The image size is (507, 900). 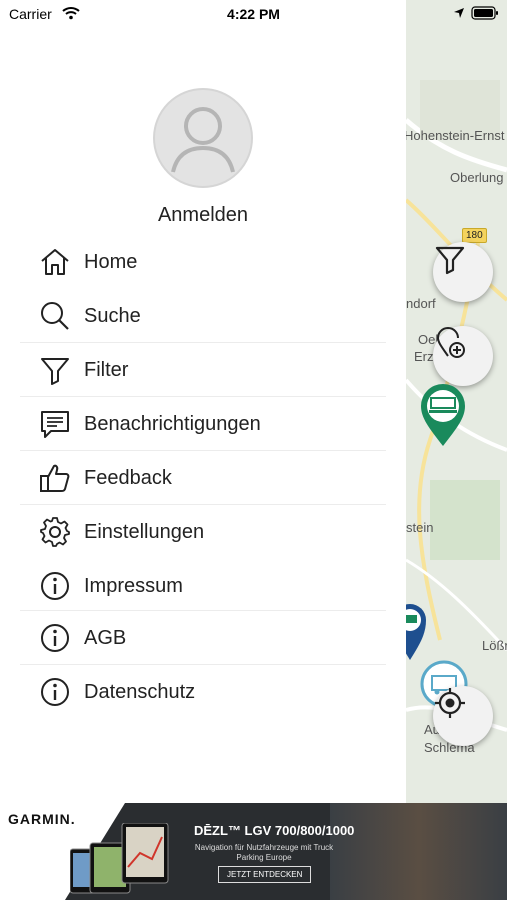 I want to click on menu-item-label: Home, so click(x=111, y=261).